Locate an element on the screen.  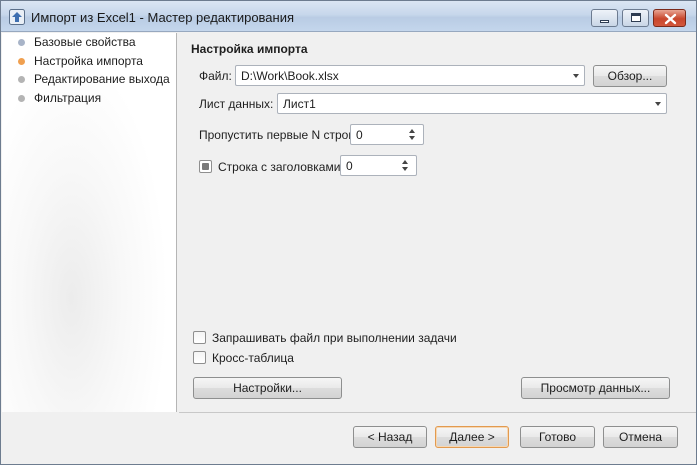
header-row-checkbox is located at coordinates (205, 166).